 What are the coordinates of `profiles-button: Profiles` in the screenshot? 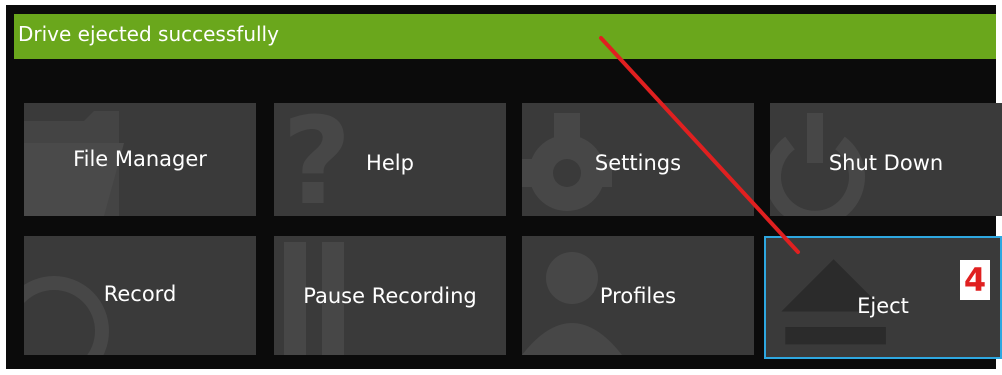 It's located at (638, 295).